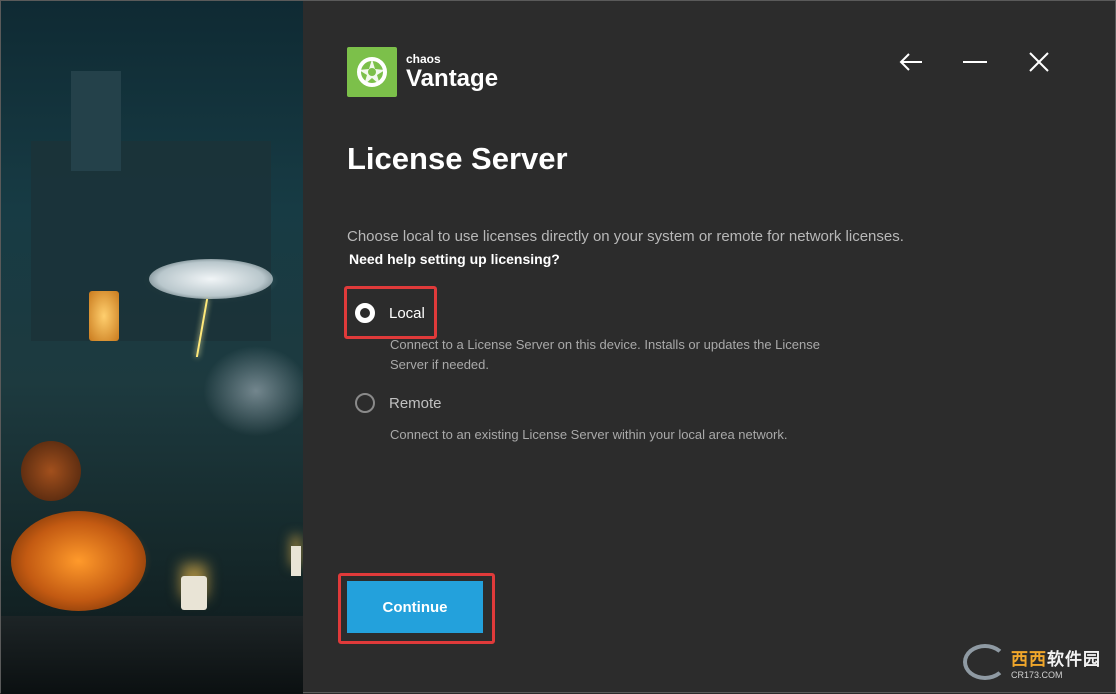 This screenshot has width=1116, height=694. Describe the element at coordinates (51, 471) in the screenshot. I see `art-small-pumpkin` at that location.